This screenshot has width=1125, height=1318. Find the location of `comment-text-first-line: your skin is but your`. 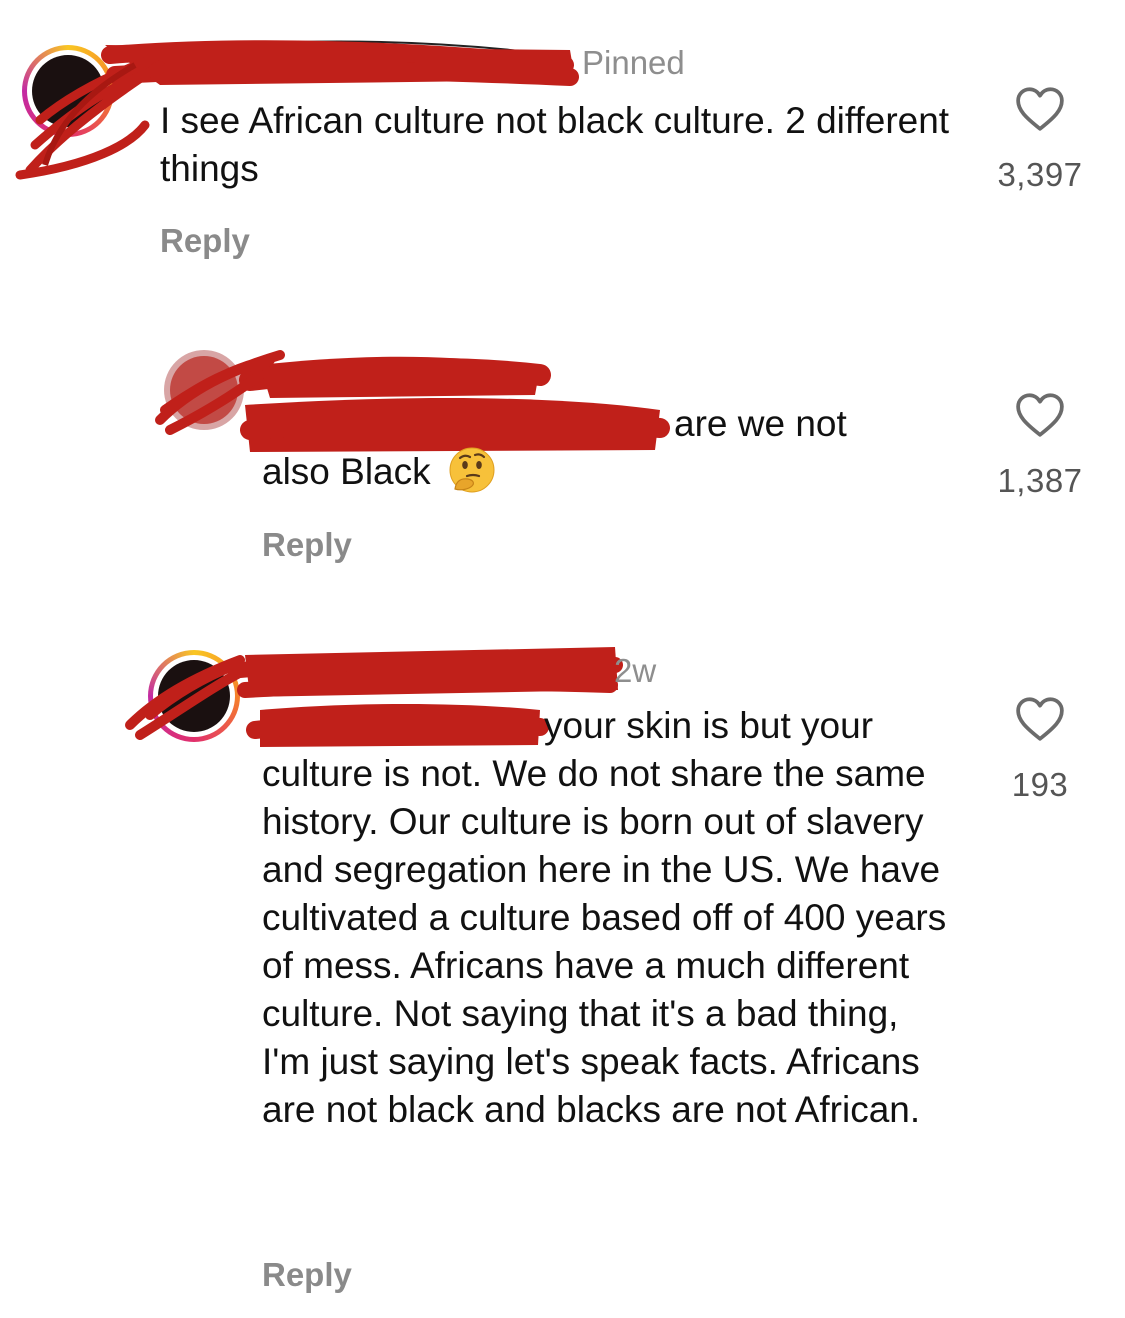

comment-text-first-line: your skin is but your is located at coordinates (709, 725).